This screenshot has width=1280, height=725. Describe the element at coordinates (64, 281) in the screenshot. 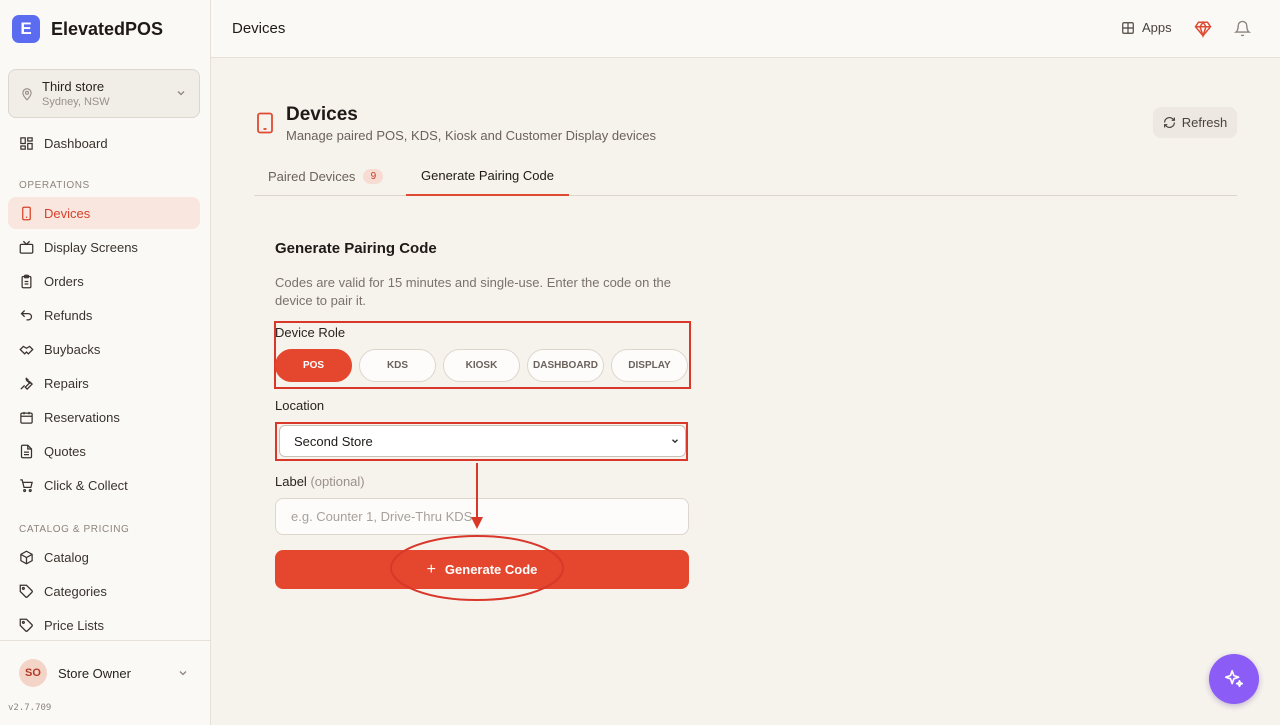

I see `sidebar-item-label: Orders` at that location.